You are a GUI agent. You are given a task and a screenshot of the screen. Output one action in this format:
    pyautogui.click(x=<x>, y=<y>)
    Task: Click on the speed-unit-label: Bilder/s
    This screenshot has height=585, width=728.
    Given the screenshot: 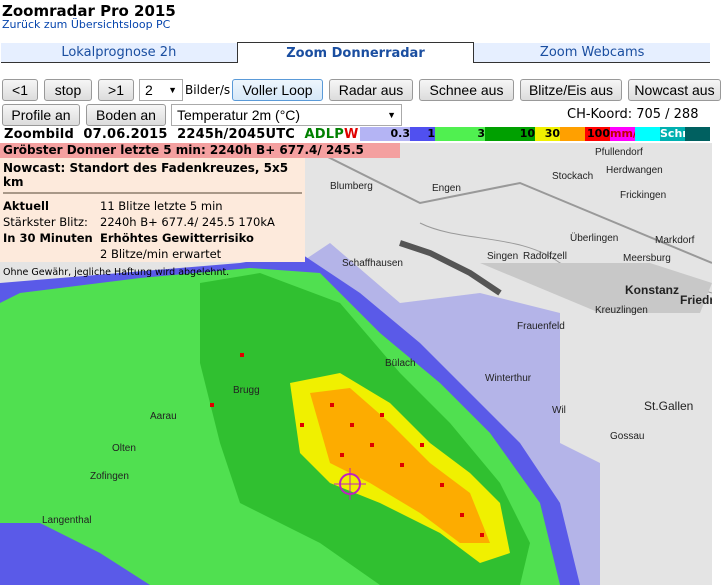 What is the action you would take?
    pyautogui.click(x=208, y=90)
    